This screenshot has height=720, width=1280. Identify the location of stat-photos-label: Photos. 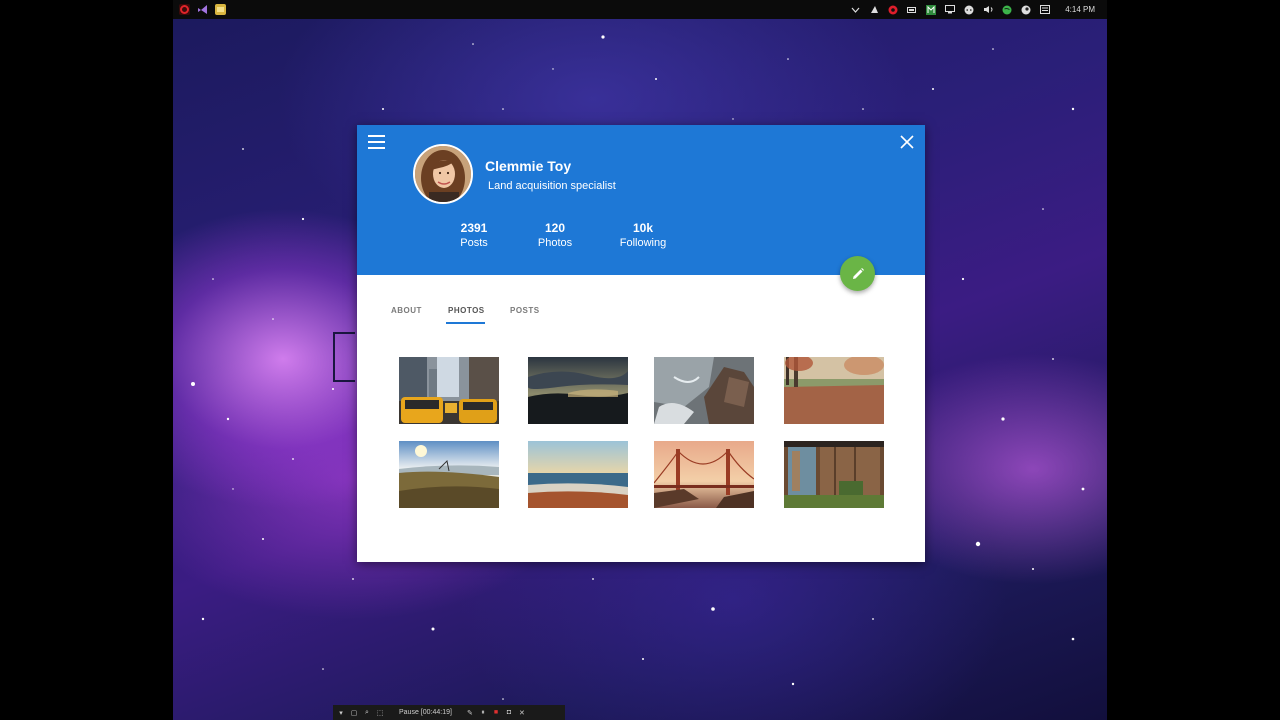
(555, 243).